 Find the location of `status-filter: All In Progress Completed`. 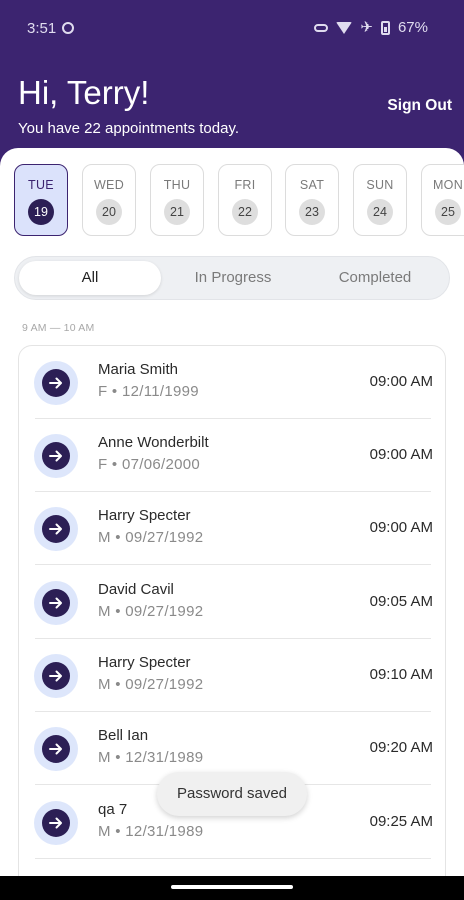

status-filter: All In Progress Completed is located at coordinates (232, 278).